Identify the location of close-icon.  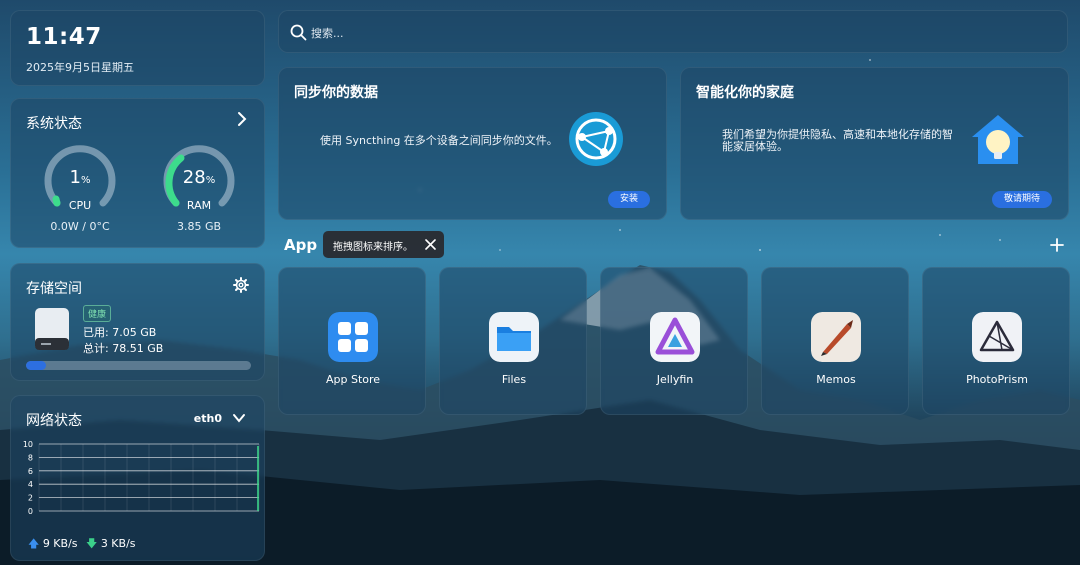
(430, 244).